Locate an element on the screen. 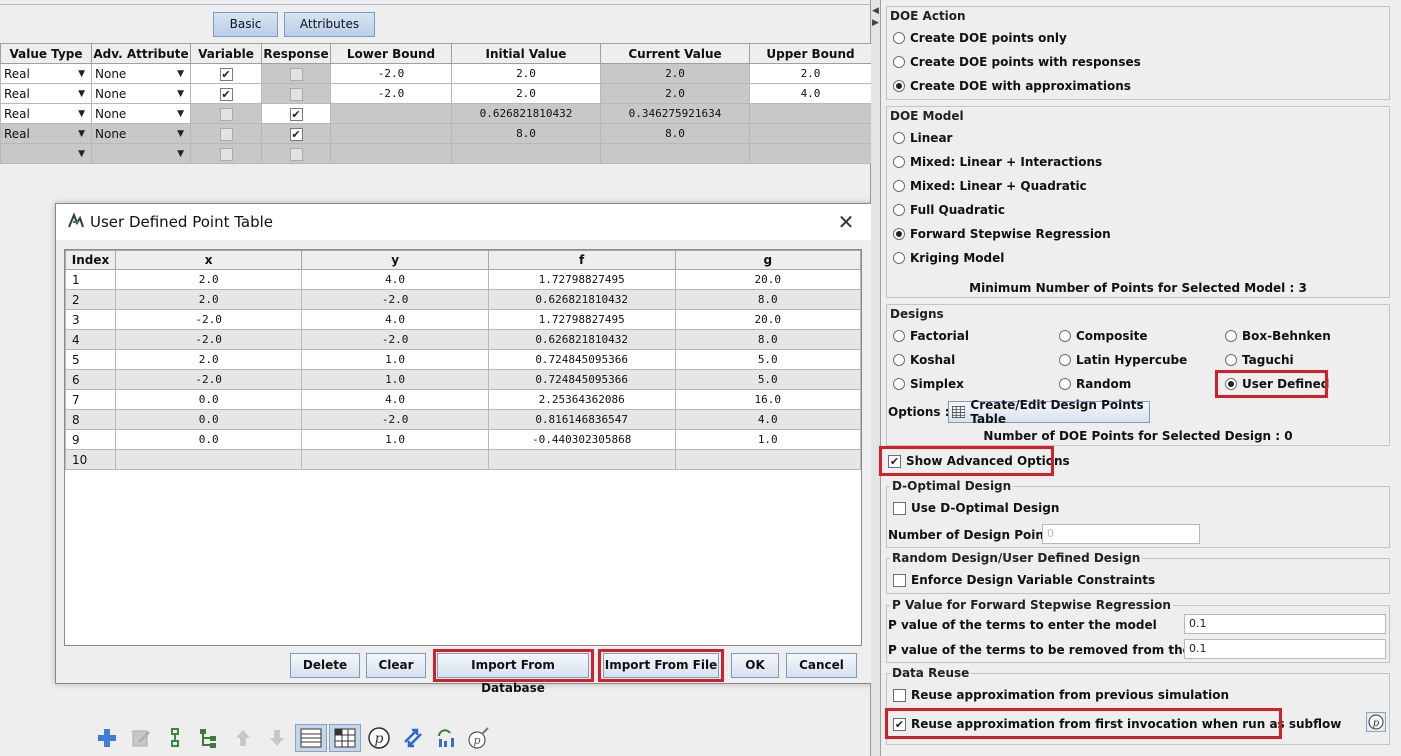  response-checkbox-cell: ✔ is located at coordinates (296, 113).